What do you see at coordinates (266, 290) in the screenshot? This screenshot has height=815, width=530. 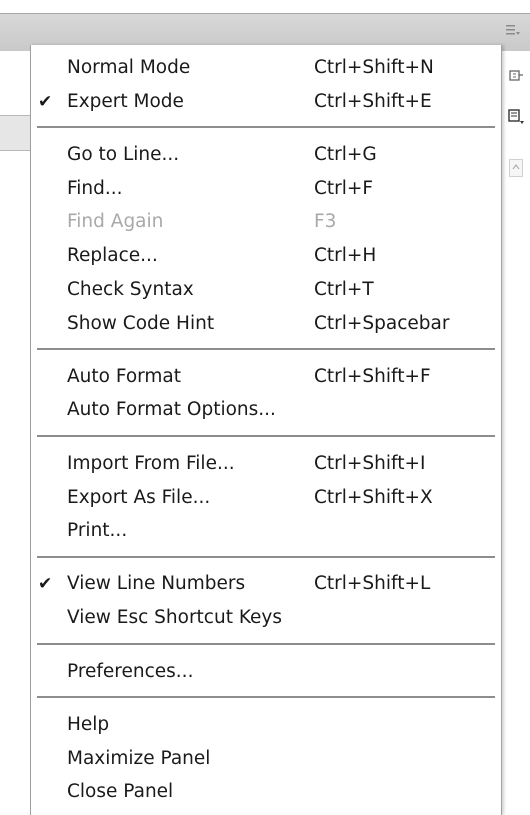 I see `menu-item-check-syntax: Check Syntax Ctrl+T` at bounding box center [266, 290].